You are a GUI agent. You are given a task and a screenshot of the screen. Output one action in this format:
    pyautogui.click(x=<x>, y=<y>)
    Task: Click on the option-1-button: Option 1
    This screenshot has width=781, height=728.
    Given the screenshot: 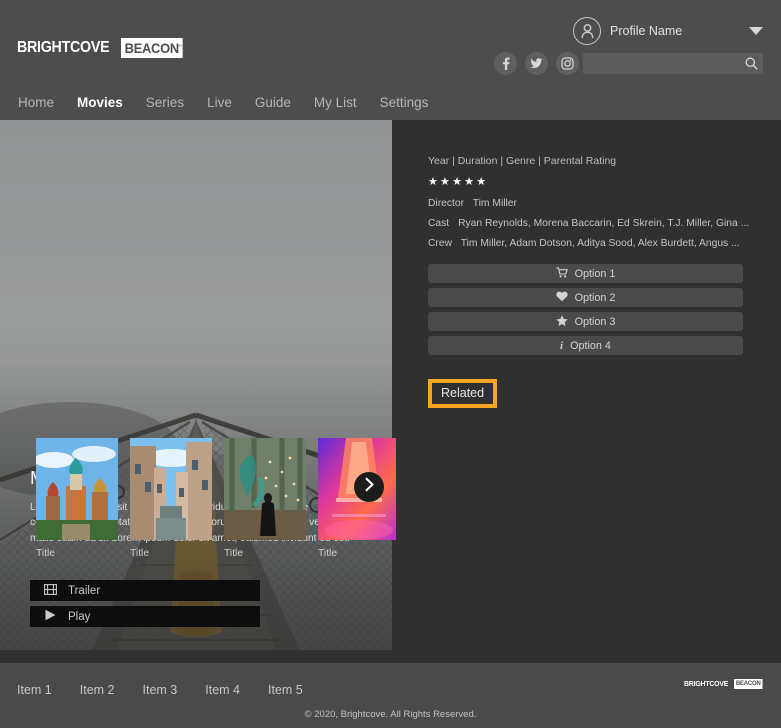 What is the action you would take?
    pyautogui.click(x=585, y=273)
    